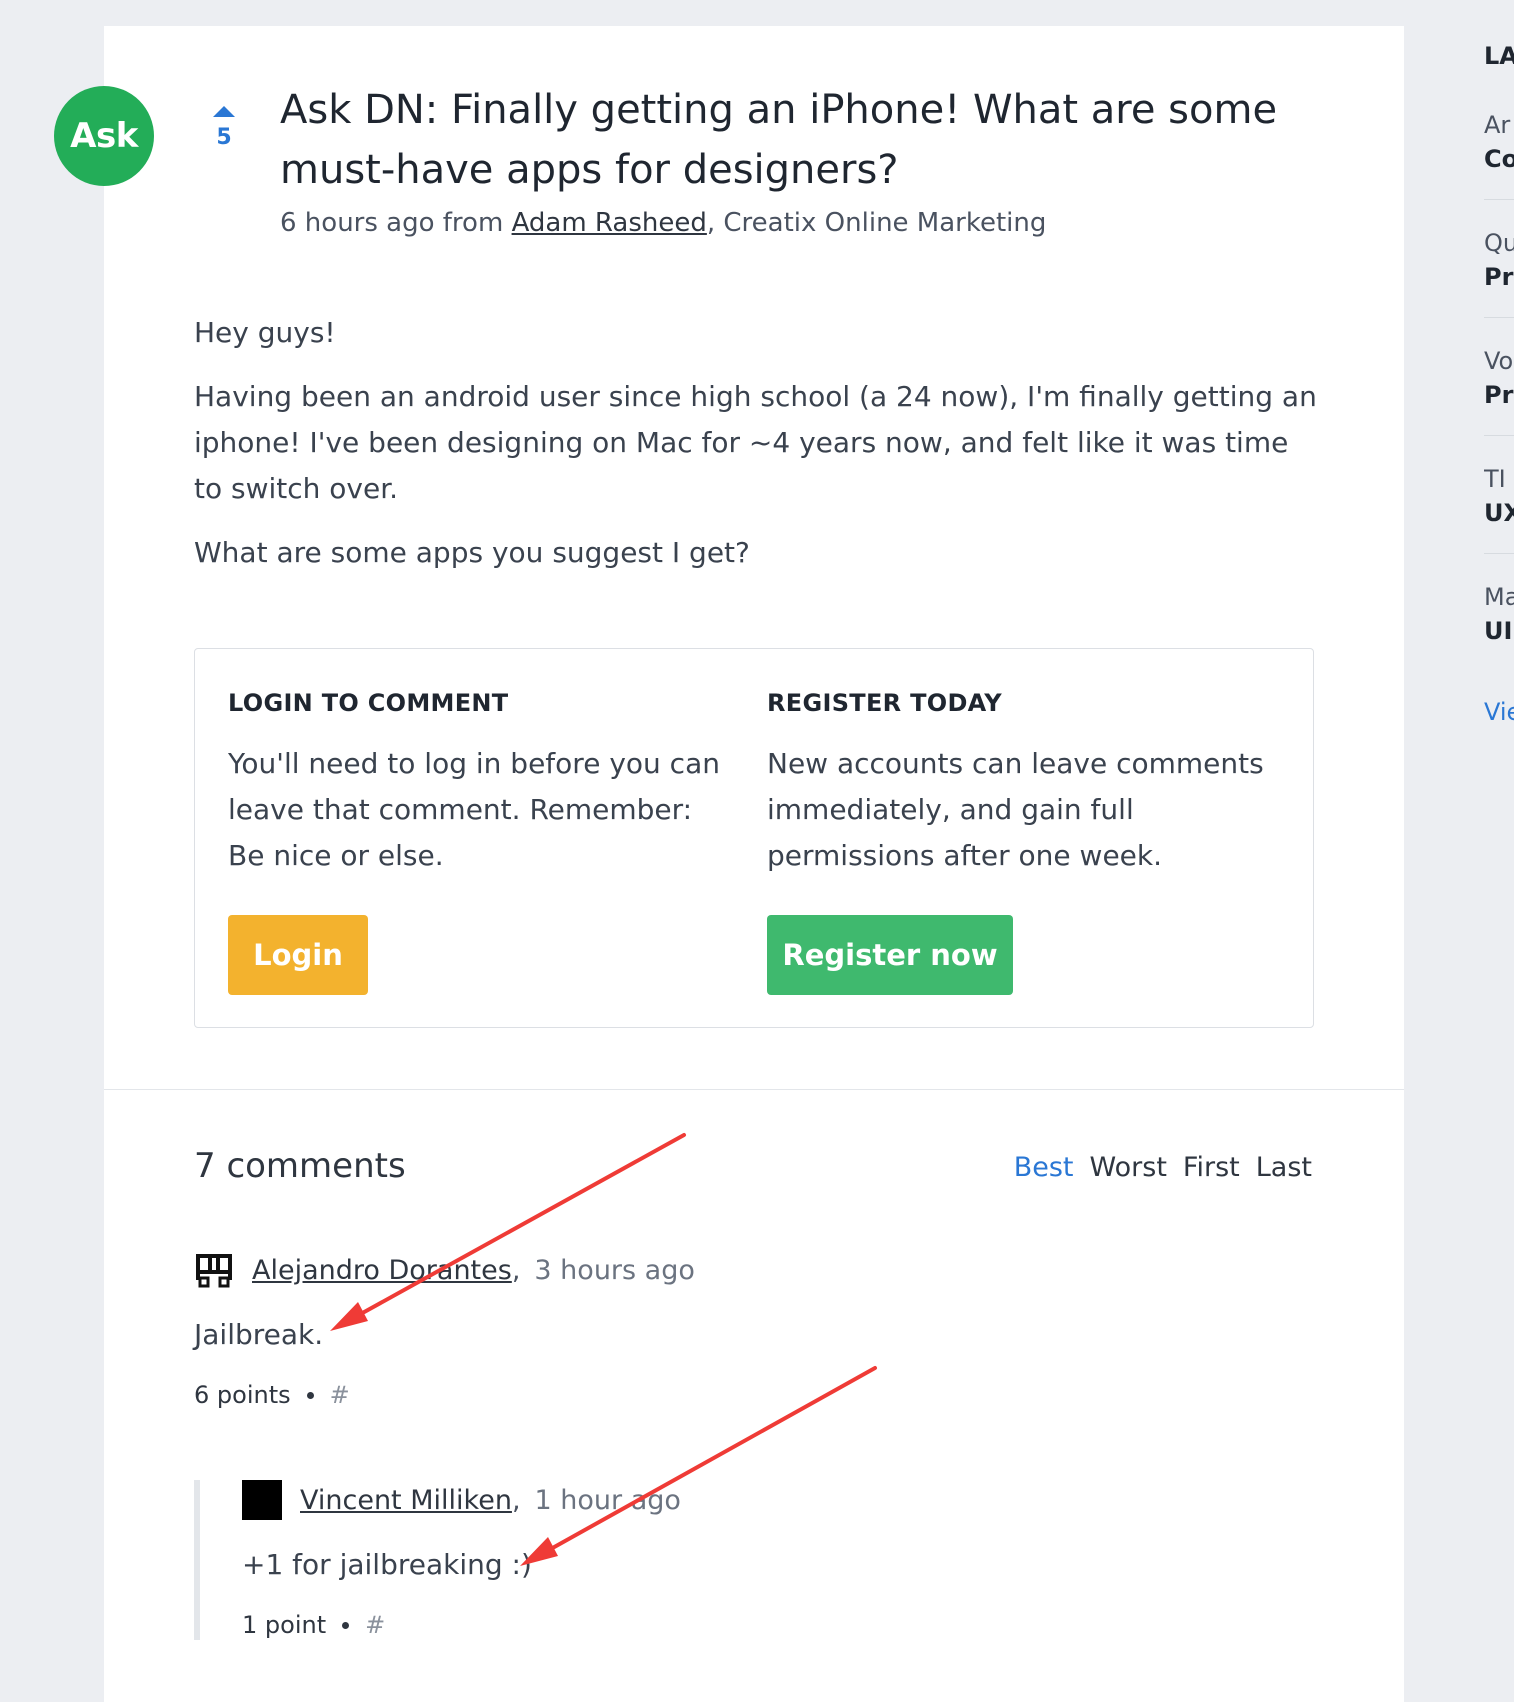 The height and width of the screenshot is (1702, 1514). I want to click on sidebar-item: Ma UI, so click(1499, 626).